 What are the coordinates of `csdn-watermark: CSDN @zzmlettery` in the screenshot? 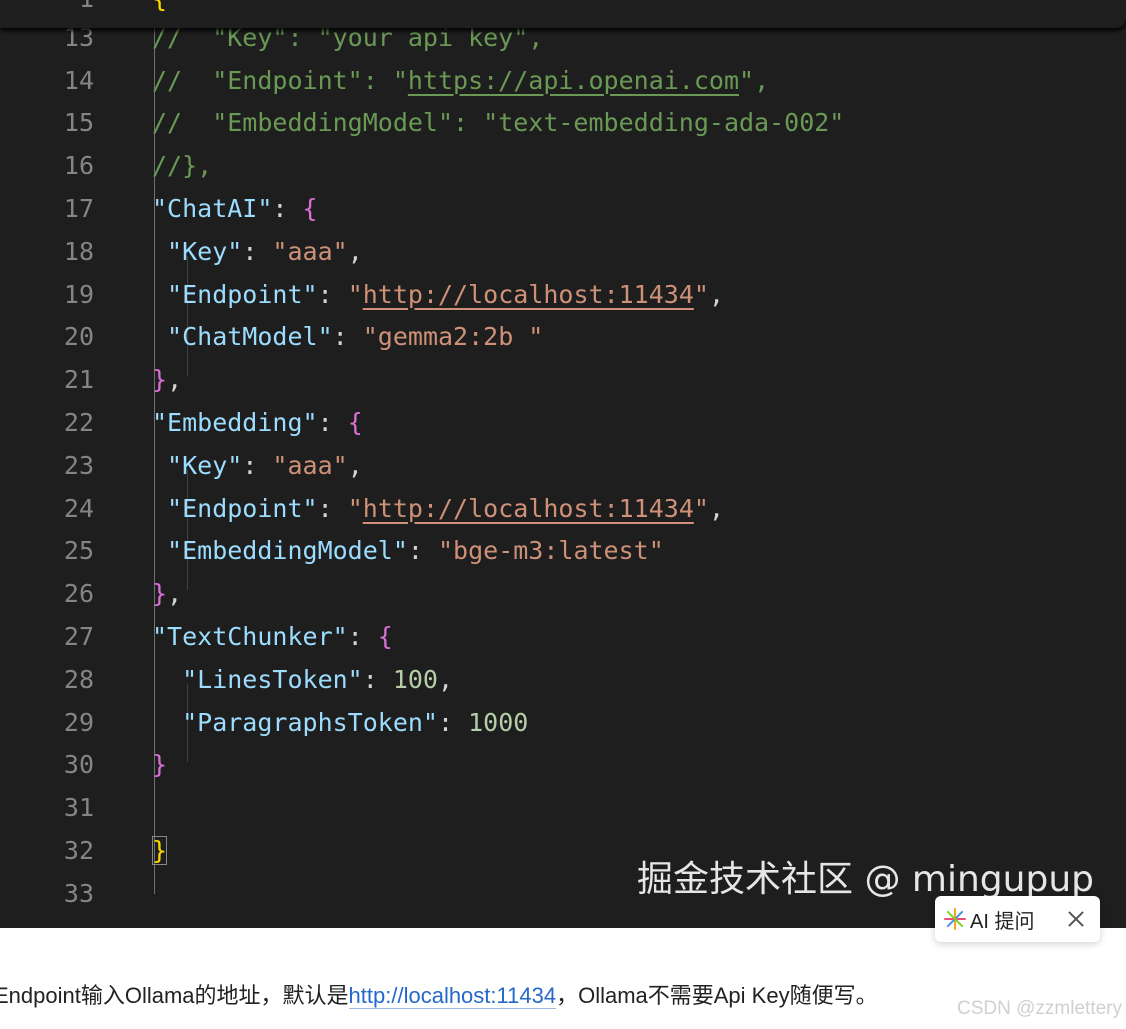 It's located at (1039, 1008).